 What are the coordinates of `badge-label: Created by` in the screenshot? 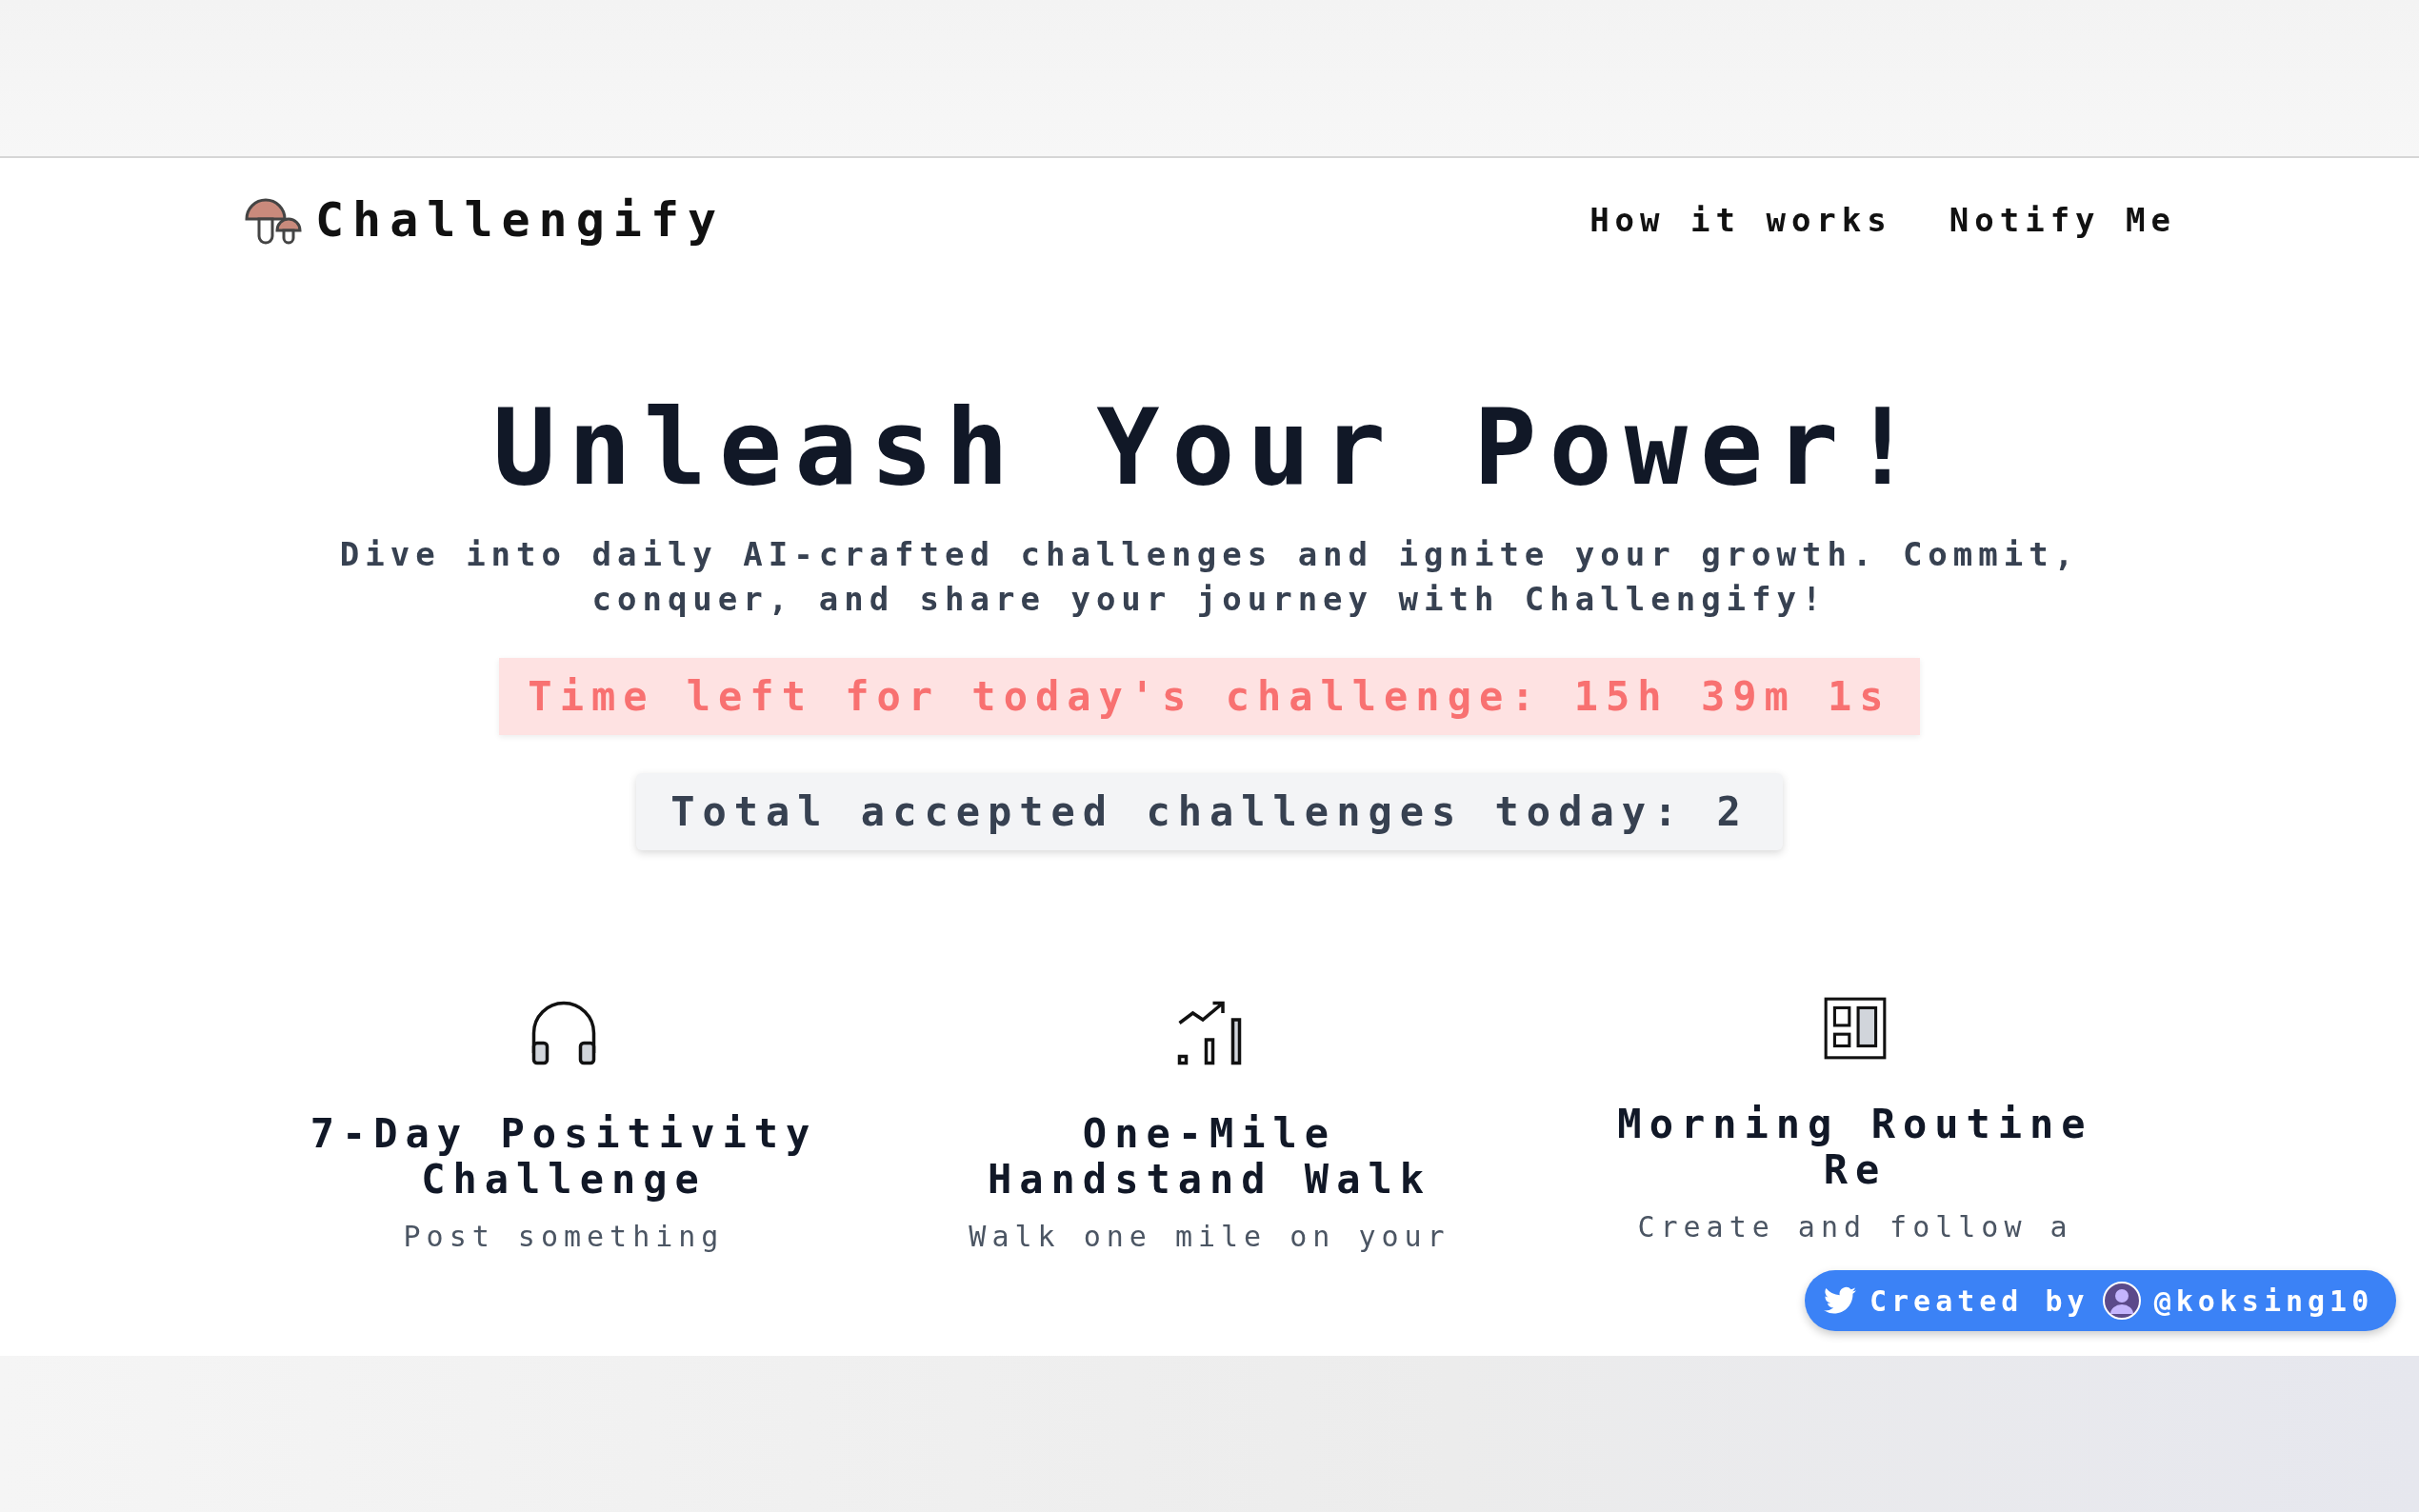 It's located at (1979, 1300).